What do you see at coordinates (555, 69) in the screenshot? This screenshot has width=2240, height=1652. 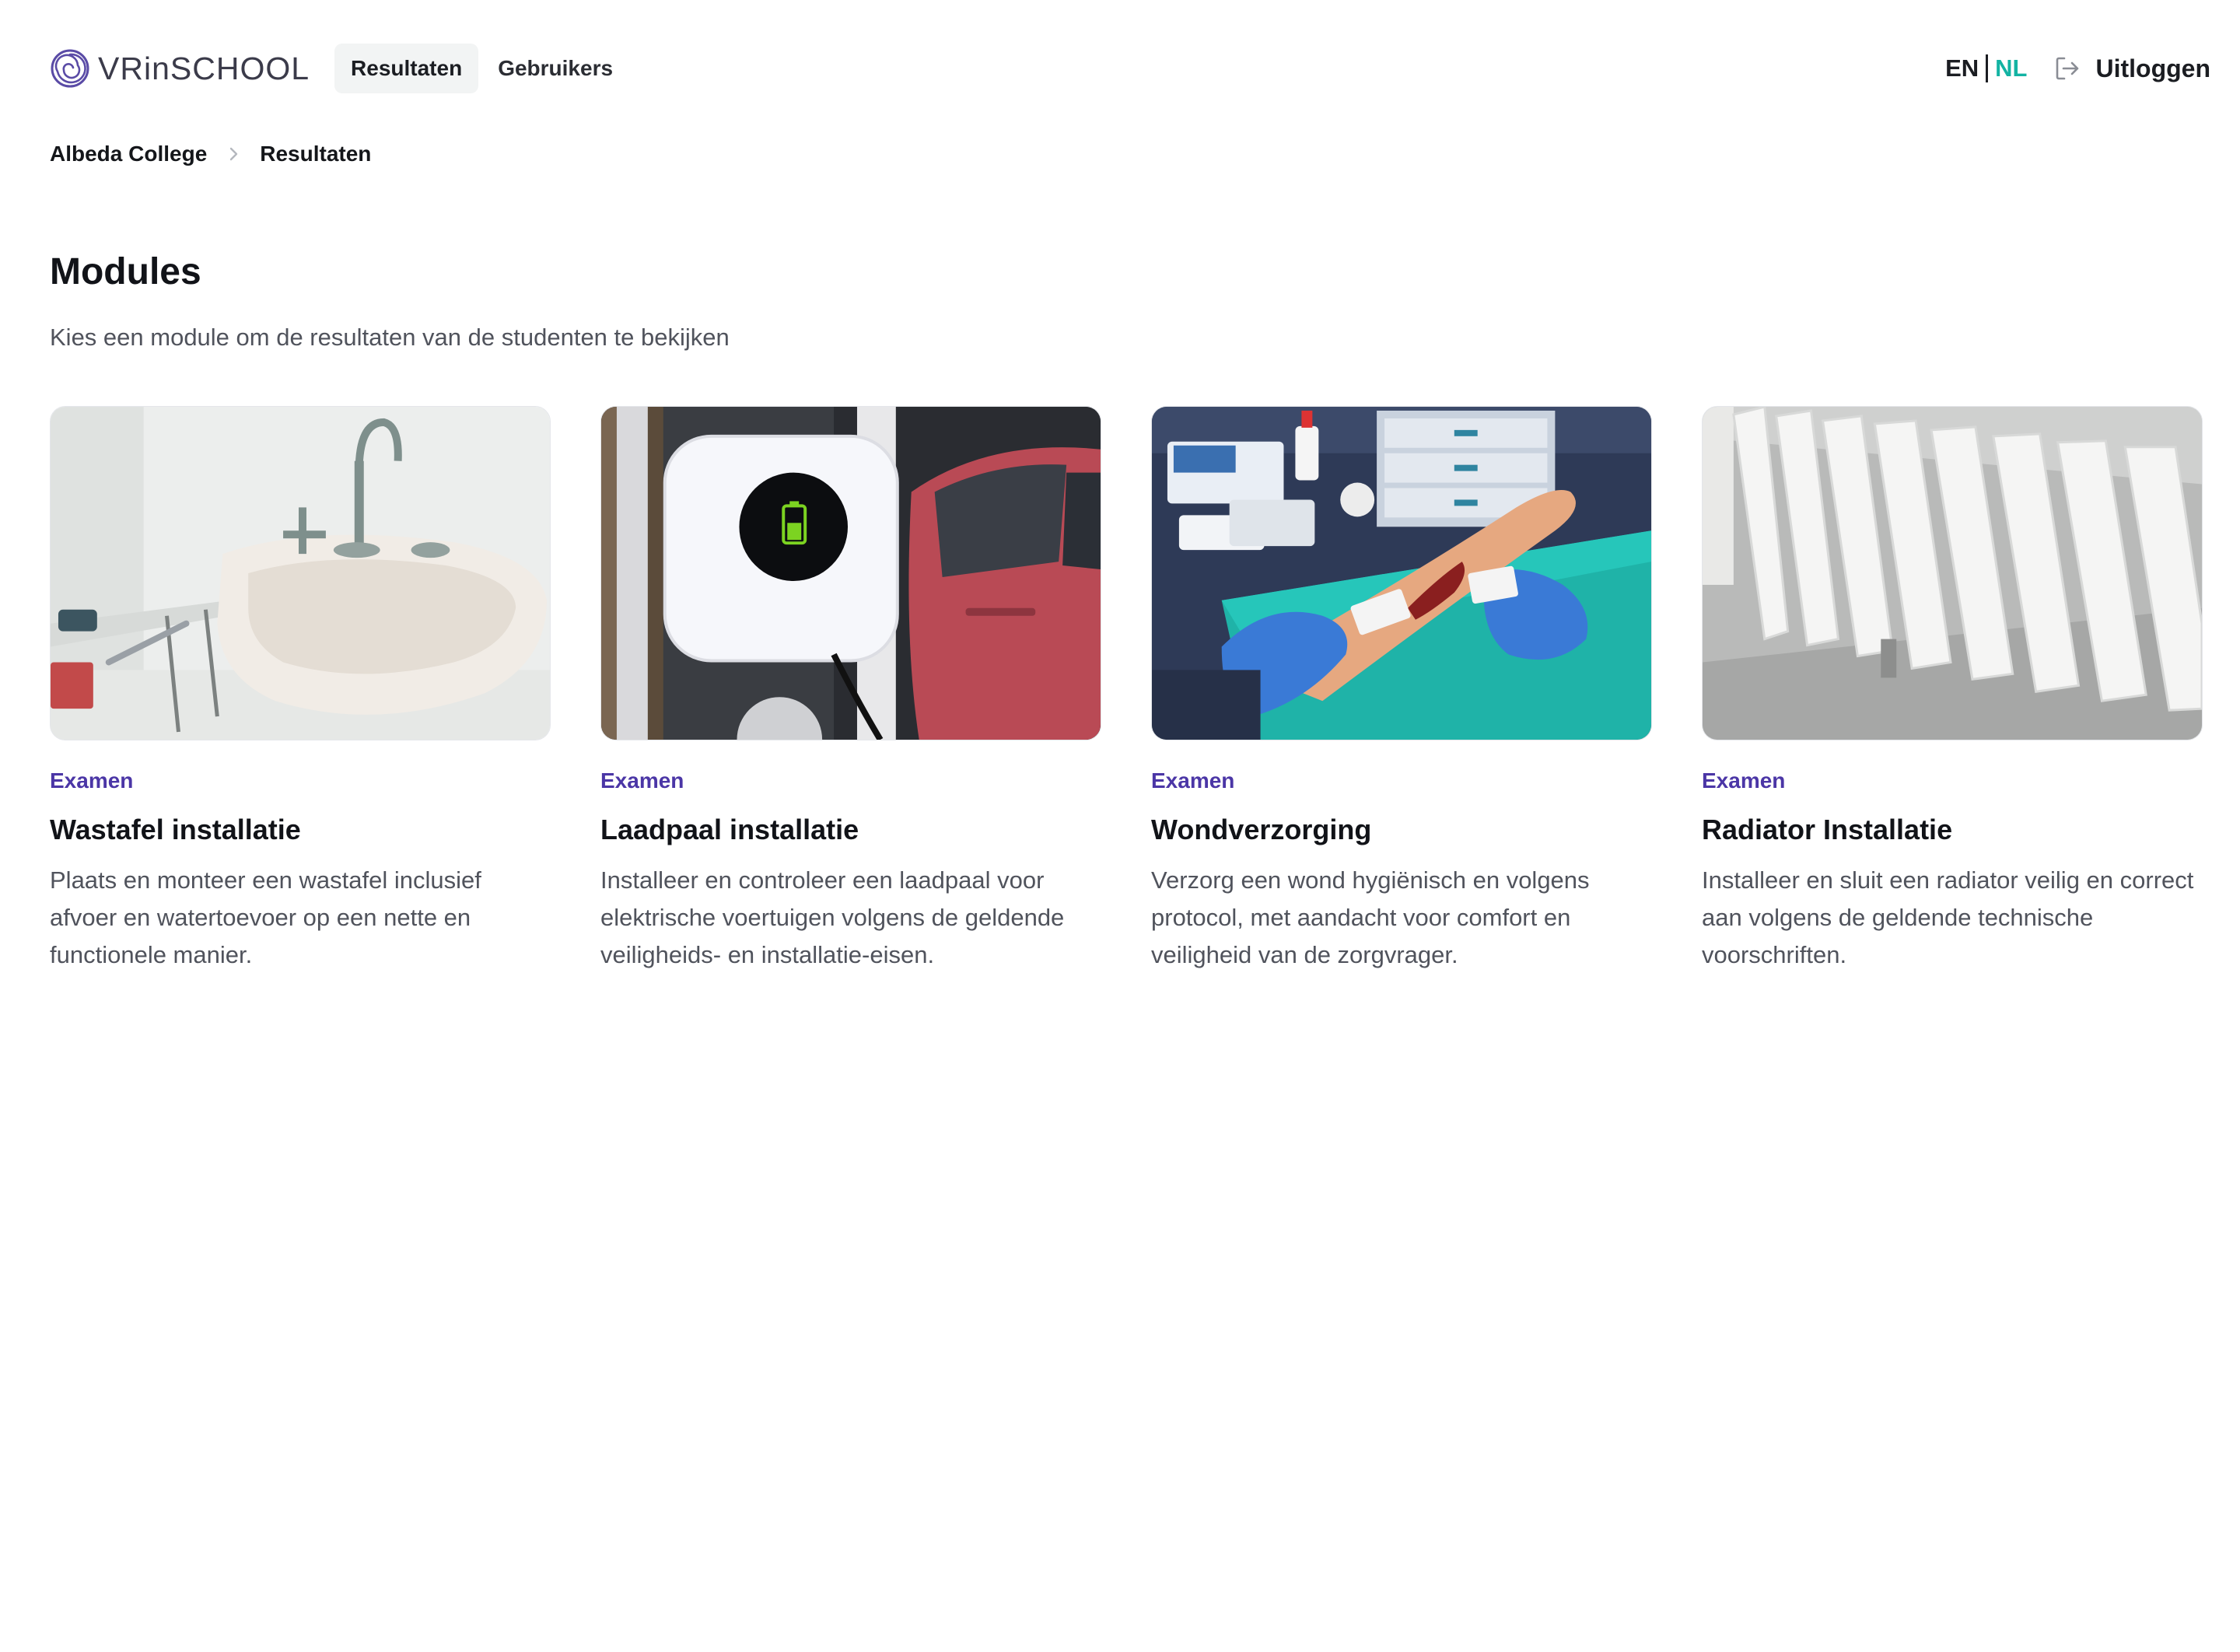 I see `nav-tab-gebruikers: Gebruikers` at bounding box center [555, 69].